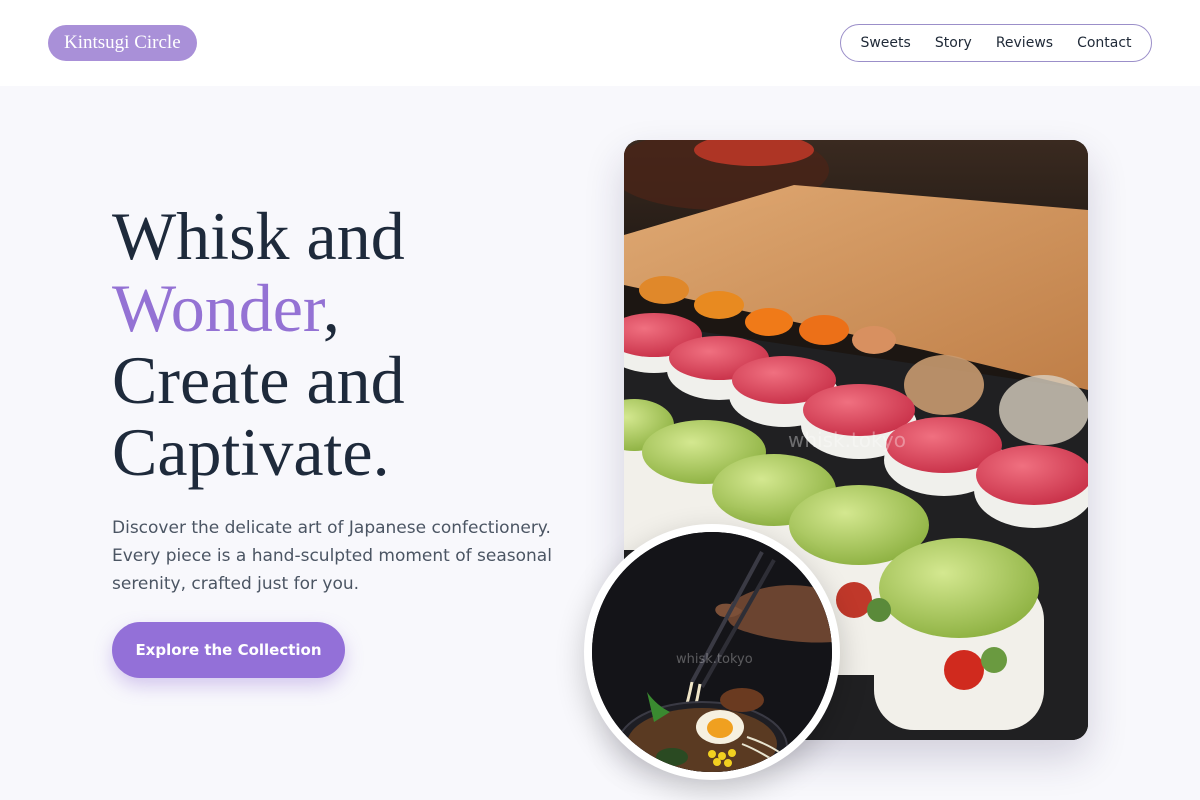 The image size is (1200, 800). Describe the element at coordinates (885, 43) in the screenshot. I see `nav-item-sweets: Sweets` at that location.